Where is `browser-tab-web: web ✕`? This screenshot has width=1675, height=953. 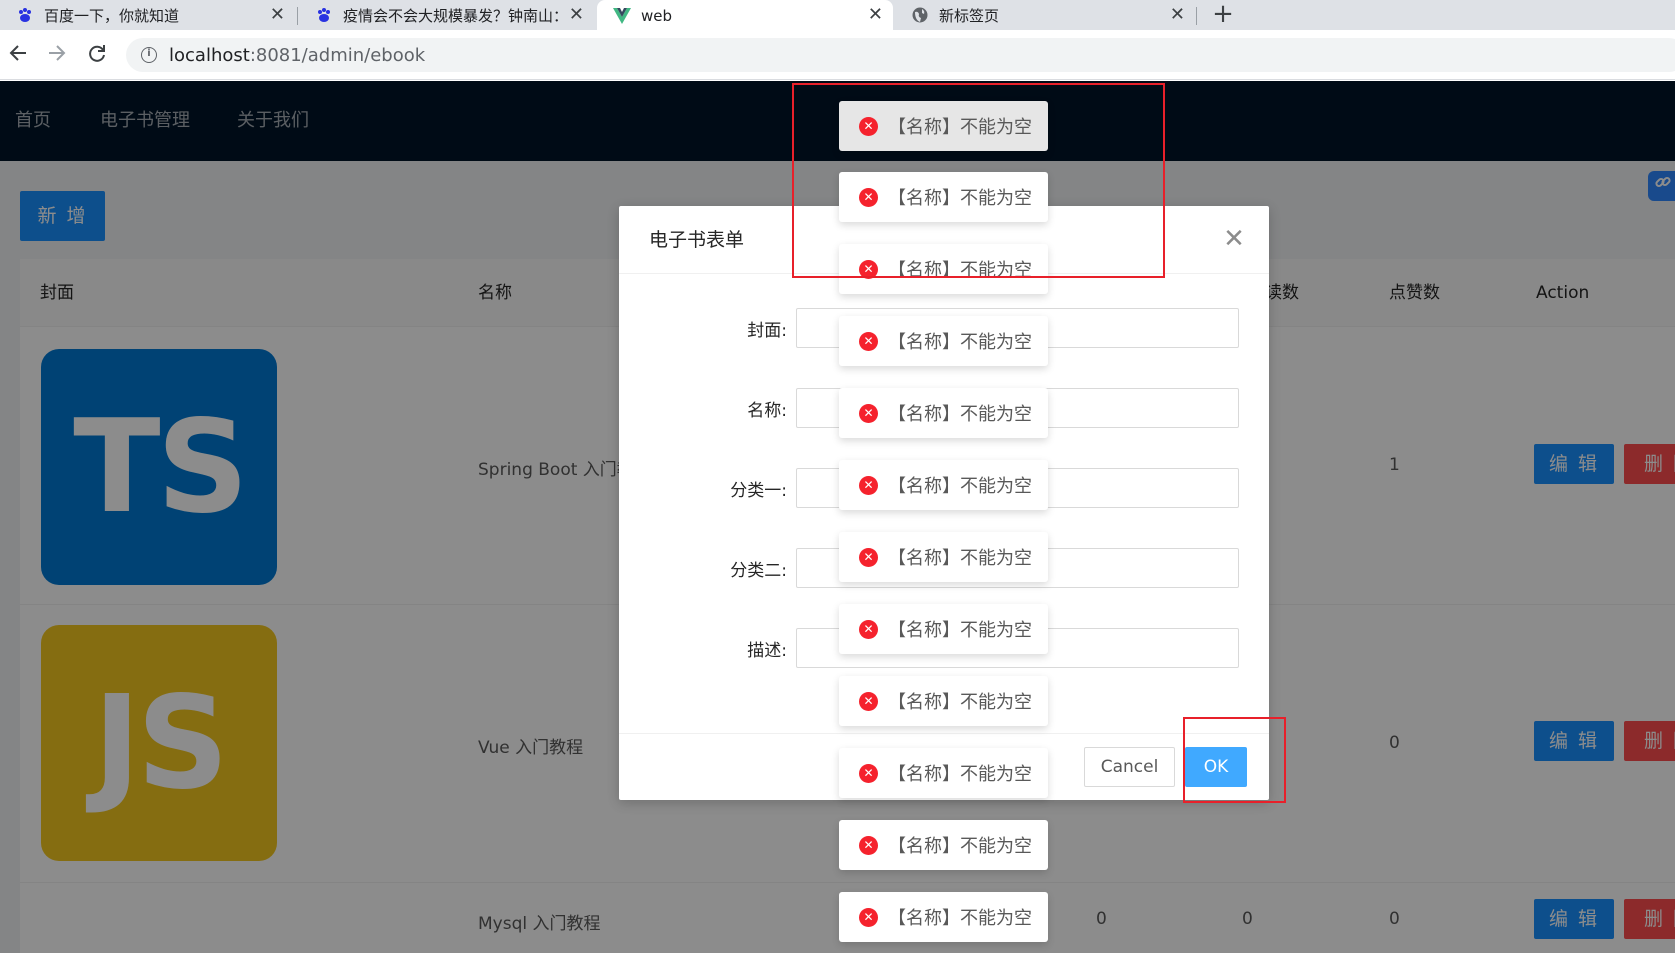
browser-tab-web: web ✕ is located at coordinates (745, 15).